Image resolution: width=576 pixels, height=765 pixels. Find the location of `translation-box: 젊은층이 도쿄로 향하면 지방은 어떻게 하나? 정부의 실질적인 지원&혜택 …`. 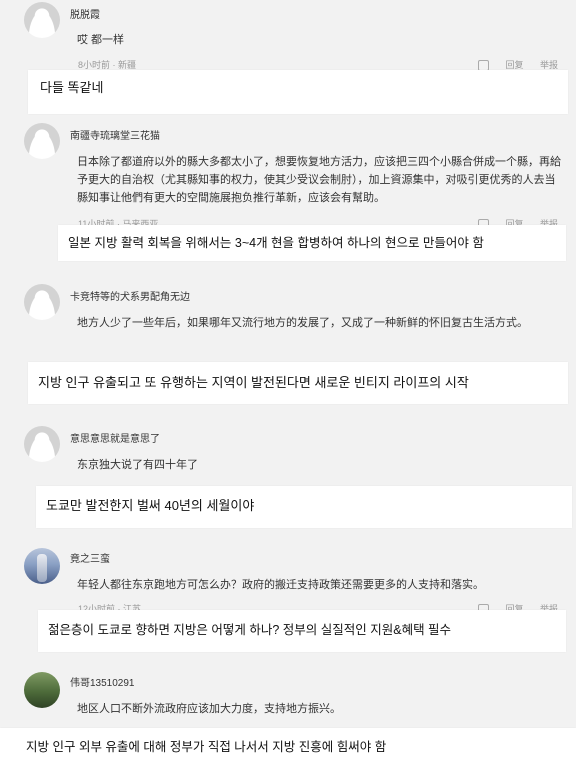

translation-box: 젊은층이 도쿄로 향하면 지방은 어떻게 하나? 정부의 실질적인 지원&혜택 … is located at coordinates (302, 631).